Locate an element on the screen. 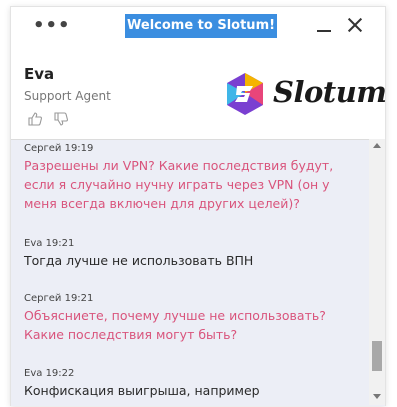 The height and width of the screenshot is (407, 397). rating-controls is located at coordinates (50, 121).